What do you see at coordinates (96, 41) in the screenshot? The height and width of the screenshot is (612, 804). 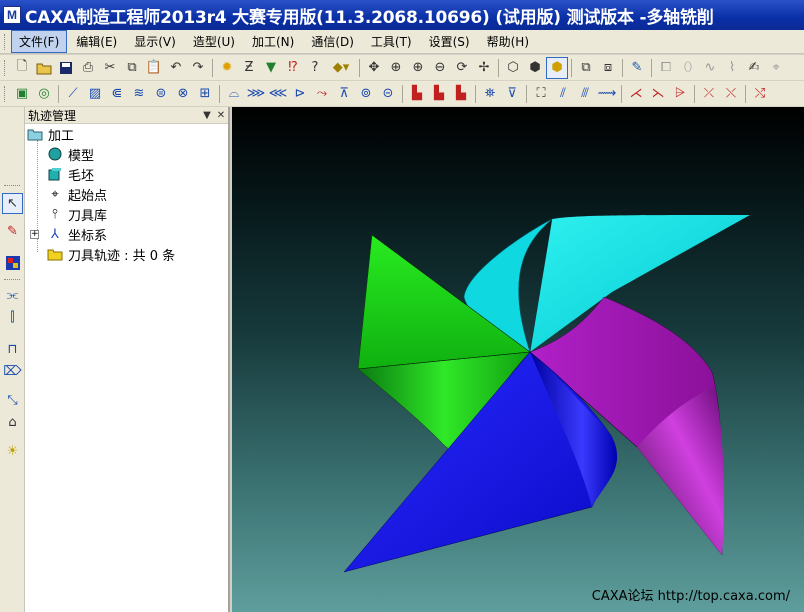 I see `menu-edit: 编辑(E)` at bounding box center [96, 41].